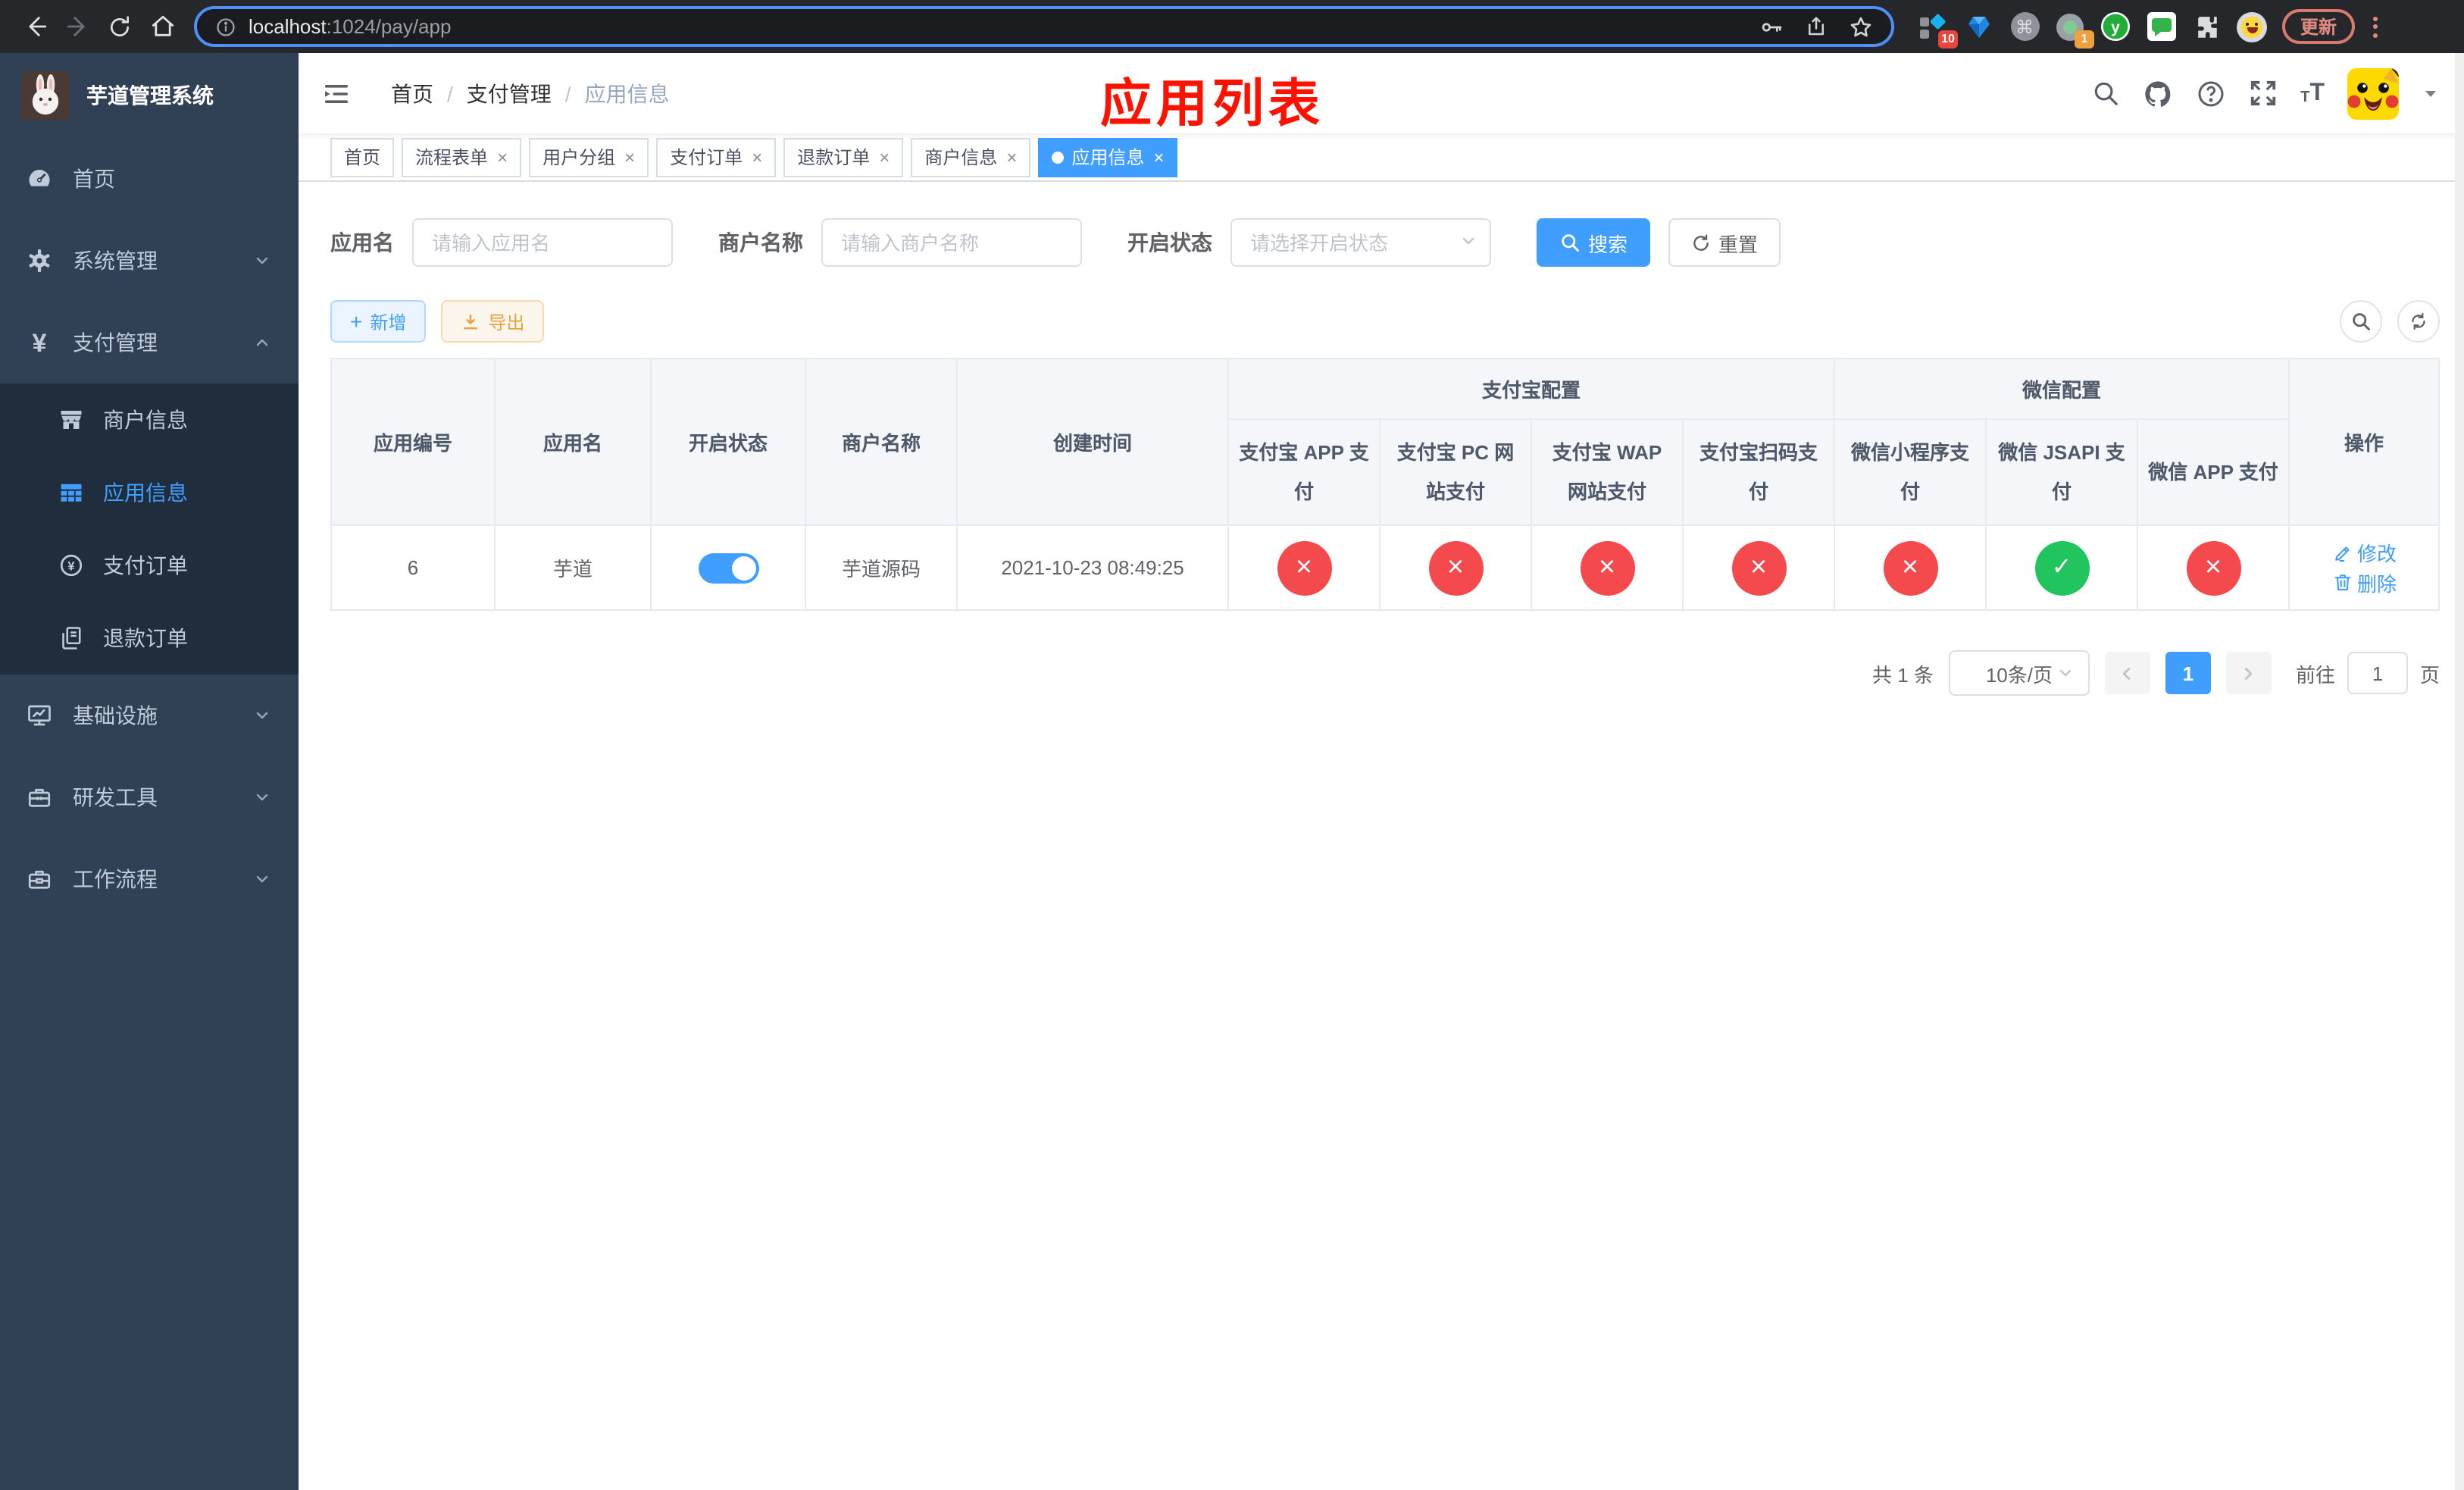 This screenshot has width=2464, height=1490. I want to click on browser-forward-button, so click(77, 27).